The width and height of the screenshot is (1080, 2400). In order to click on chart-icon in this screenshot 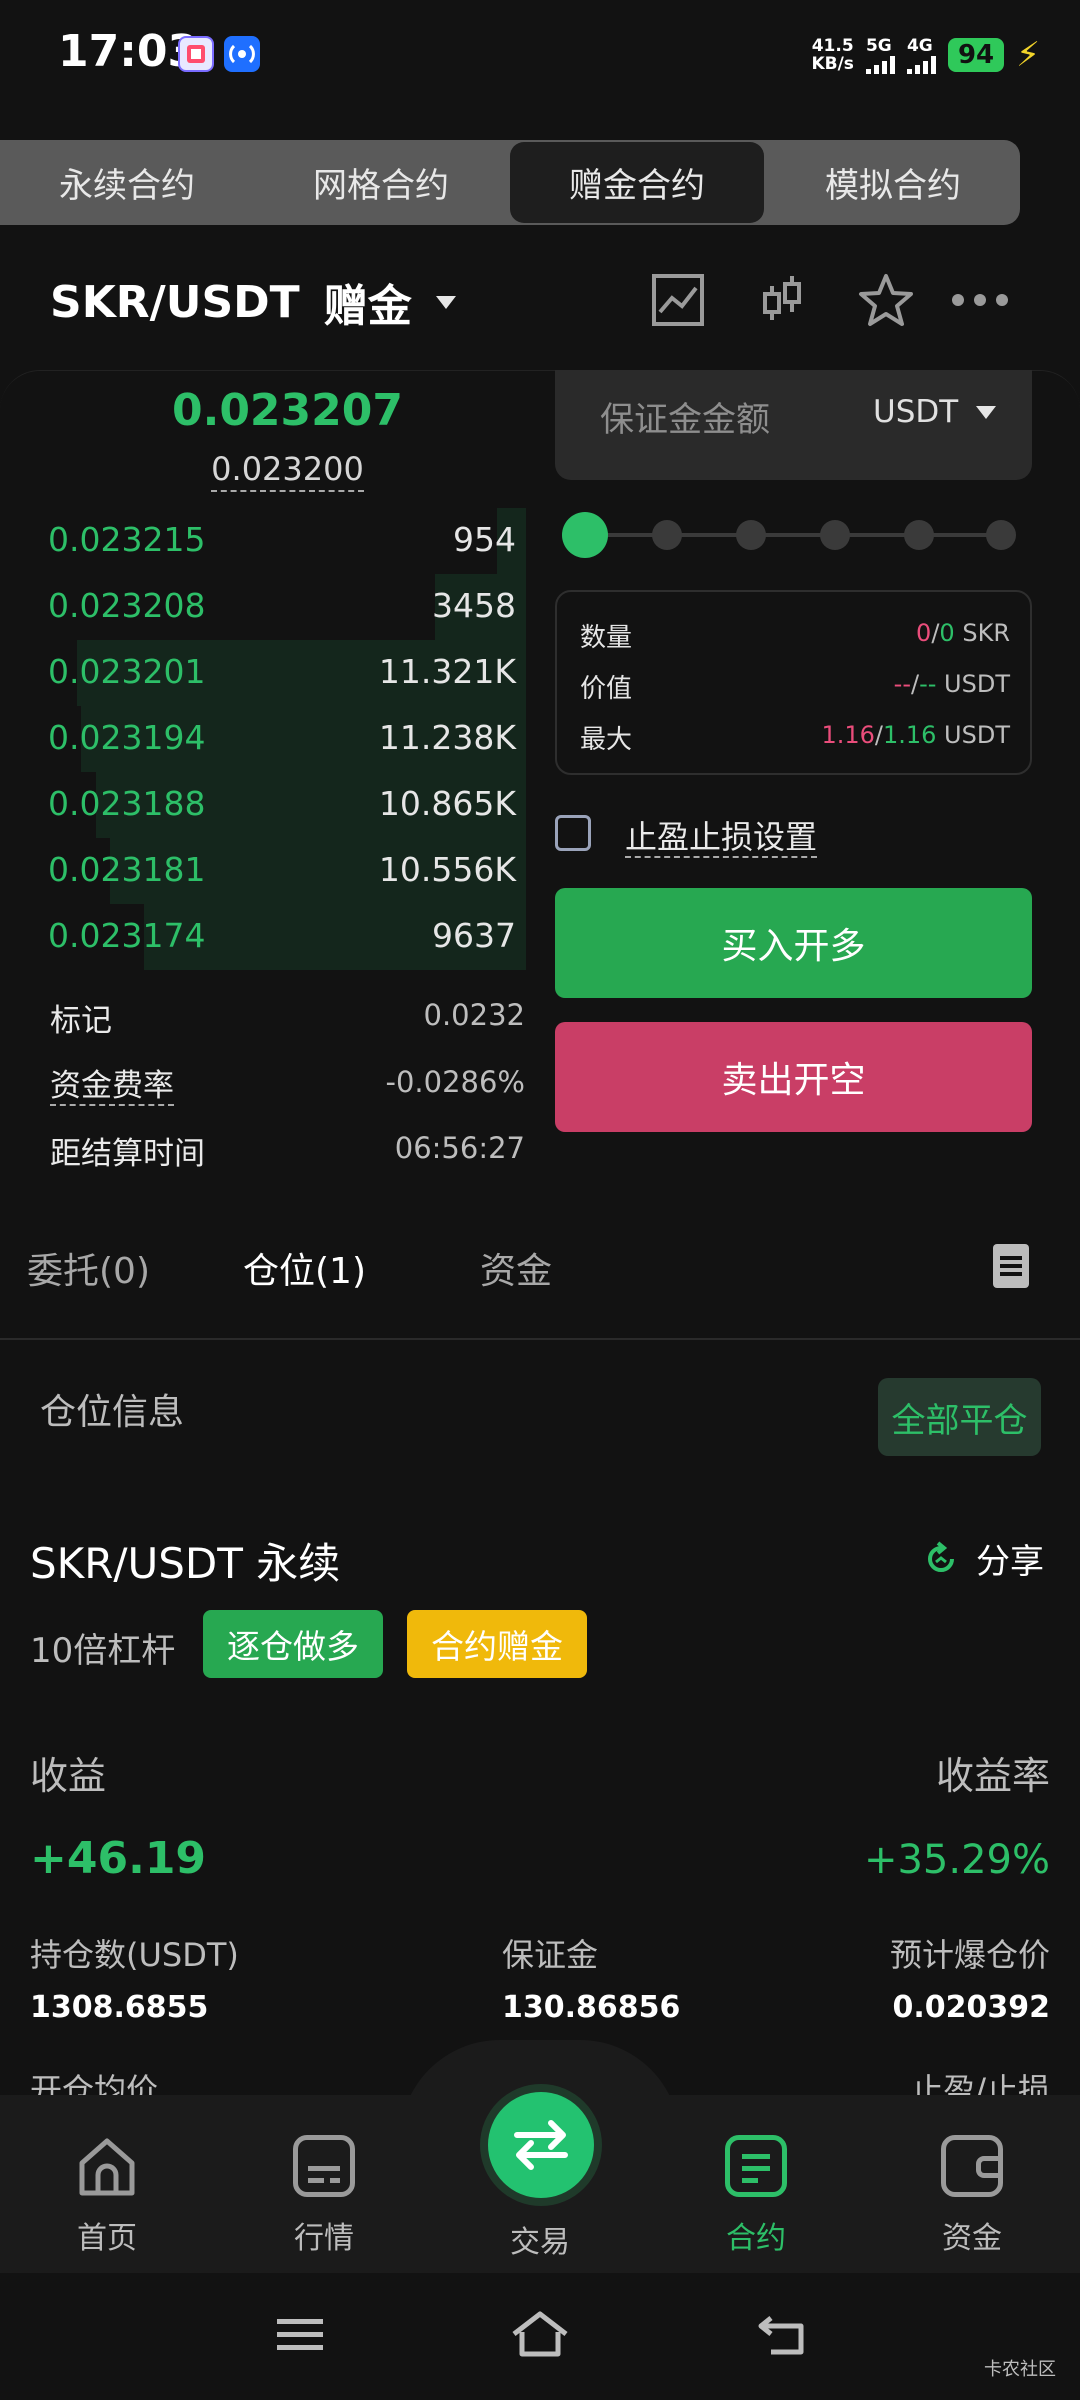, I will do `click(678, 300)`.